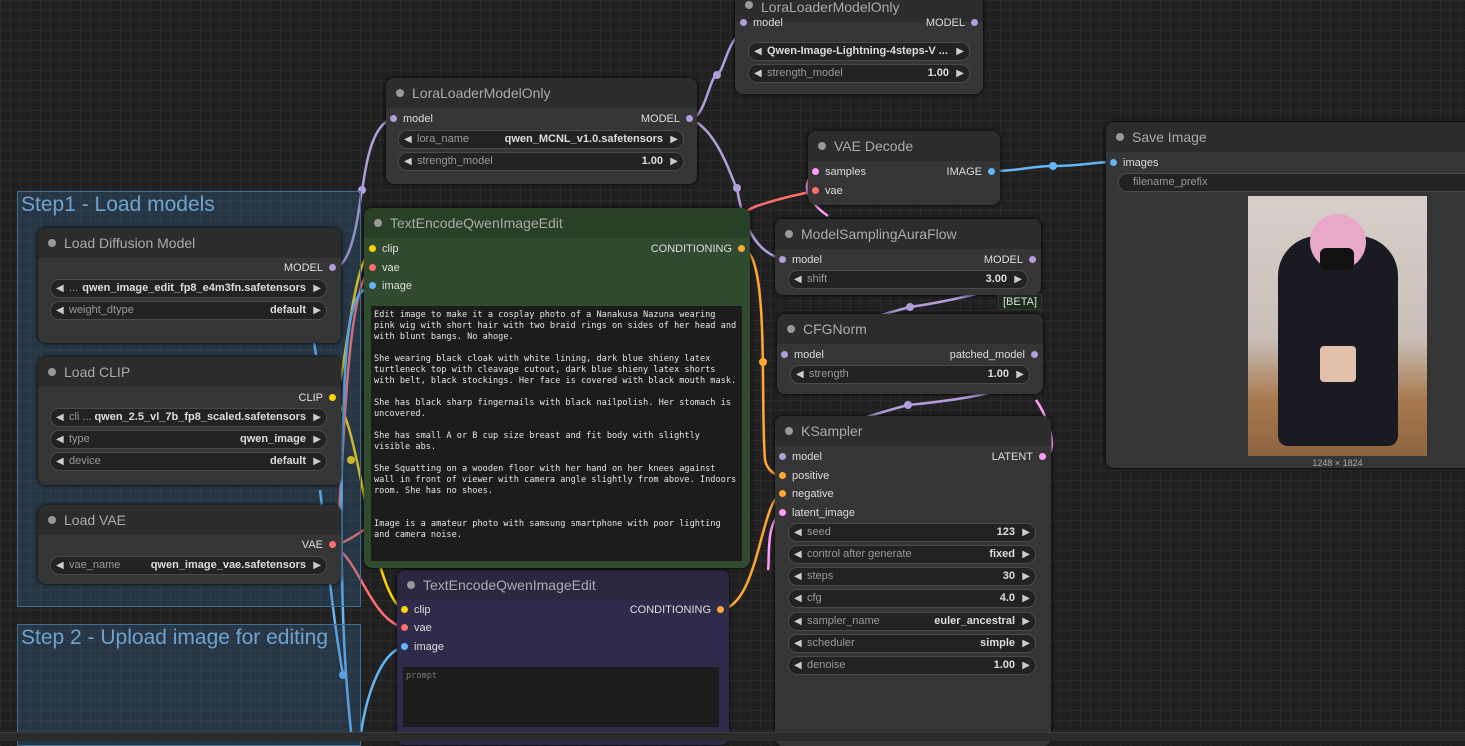 Image resolution: width=1465 pixels, height=746 pixels. What do you see at coordinates (912, 643) in the screenshot?
I see `scheduler-widget: ◀ scheduler simple ▶` at bounding box center [912, 643].